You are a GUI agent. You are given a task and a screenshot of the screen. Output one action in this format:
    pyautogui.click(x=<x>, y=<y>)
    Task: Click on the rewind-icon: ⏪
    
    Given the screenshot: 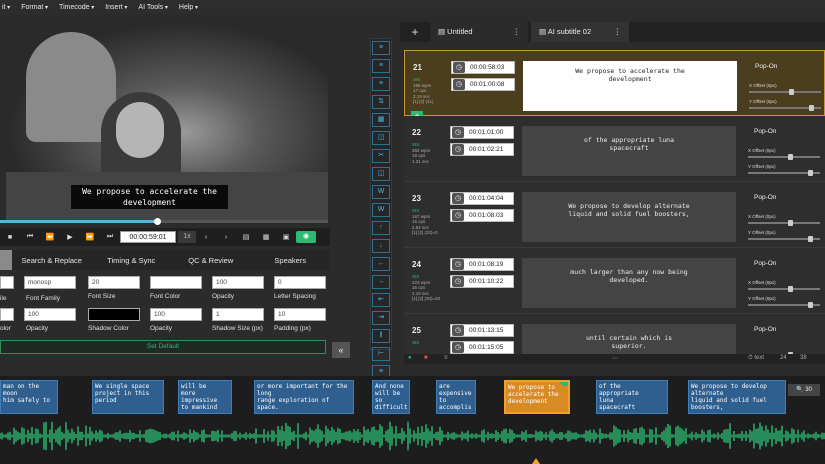 What is the action you would take?
    pyautogui.click(x=50, y=237)
    